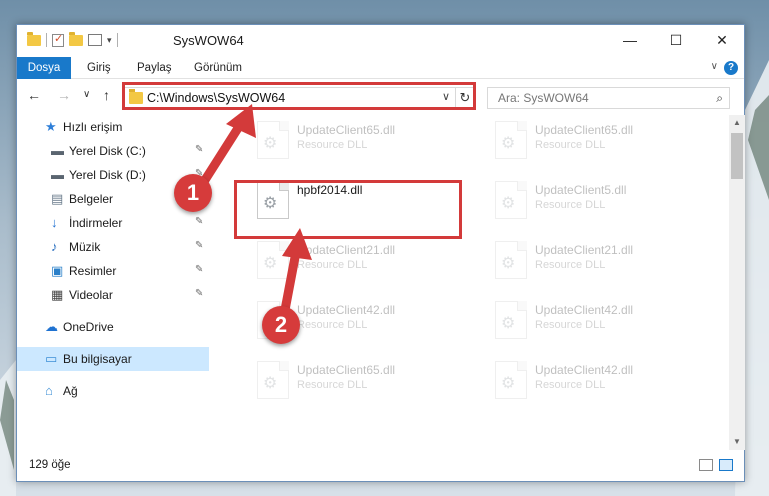  I want to click on sidebar-item-label: İndirmeler, so click(96, 223).